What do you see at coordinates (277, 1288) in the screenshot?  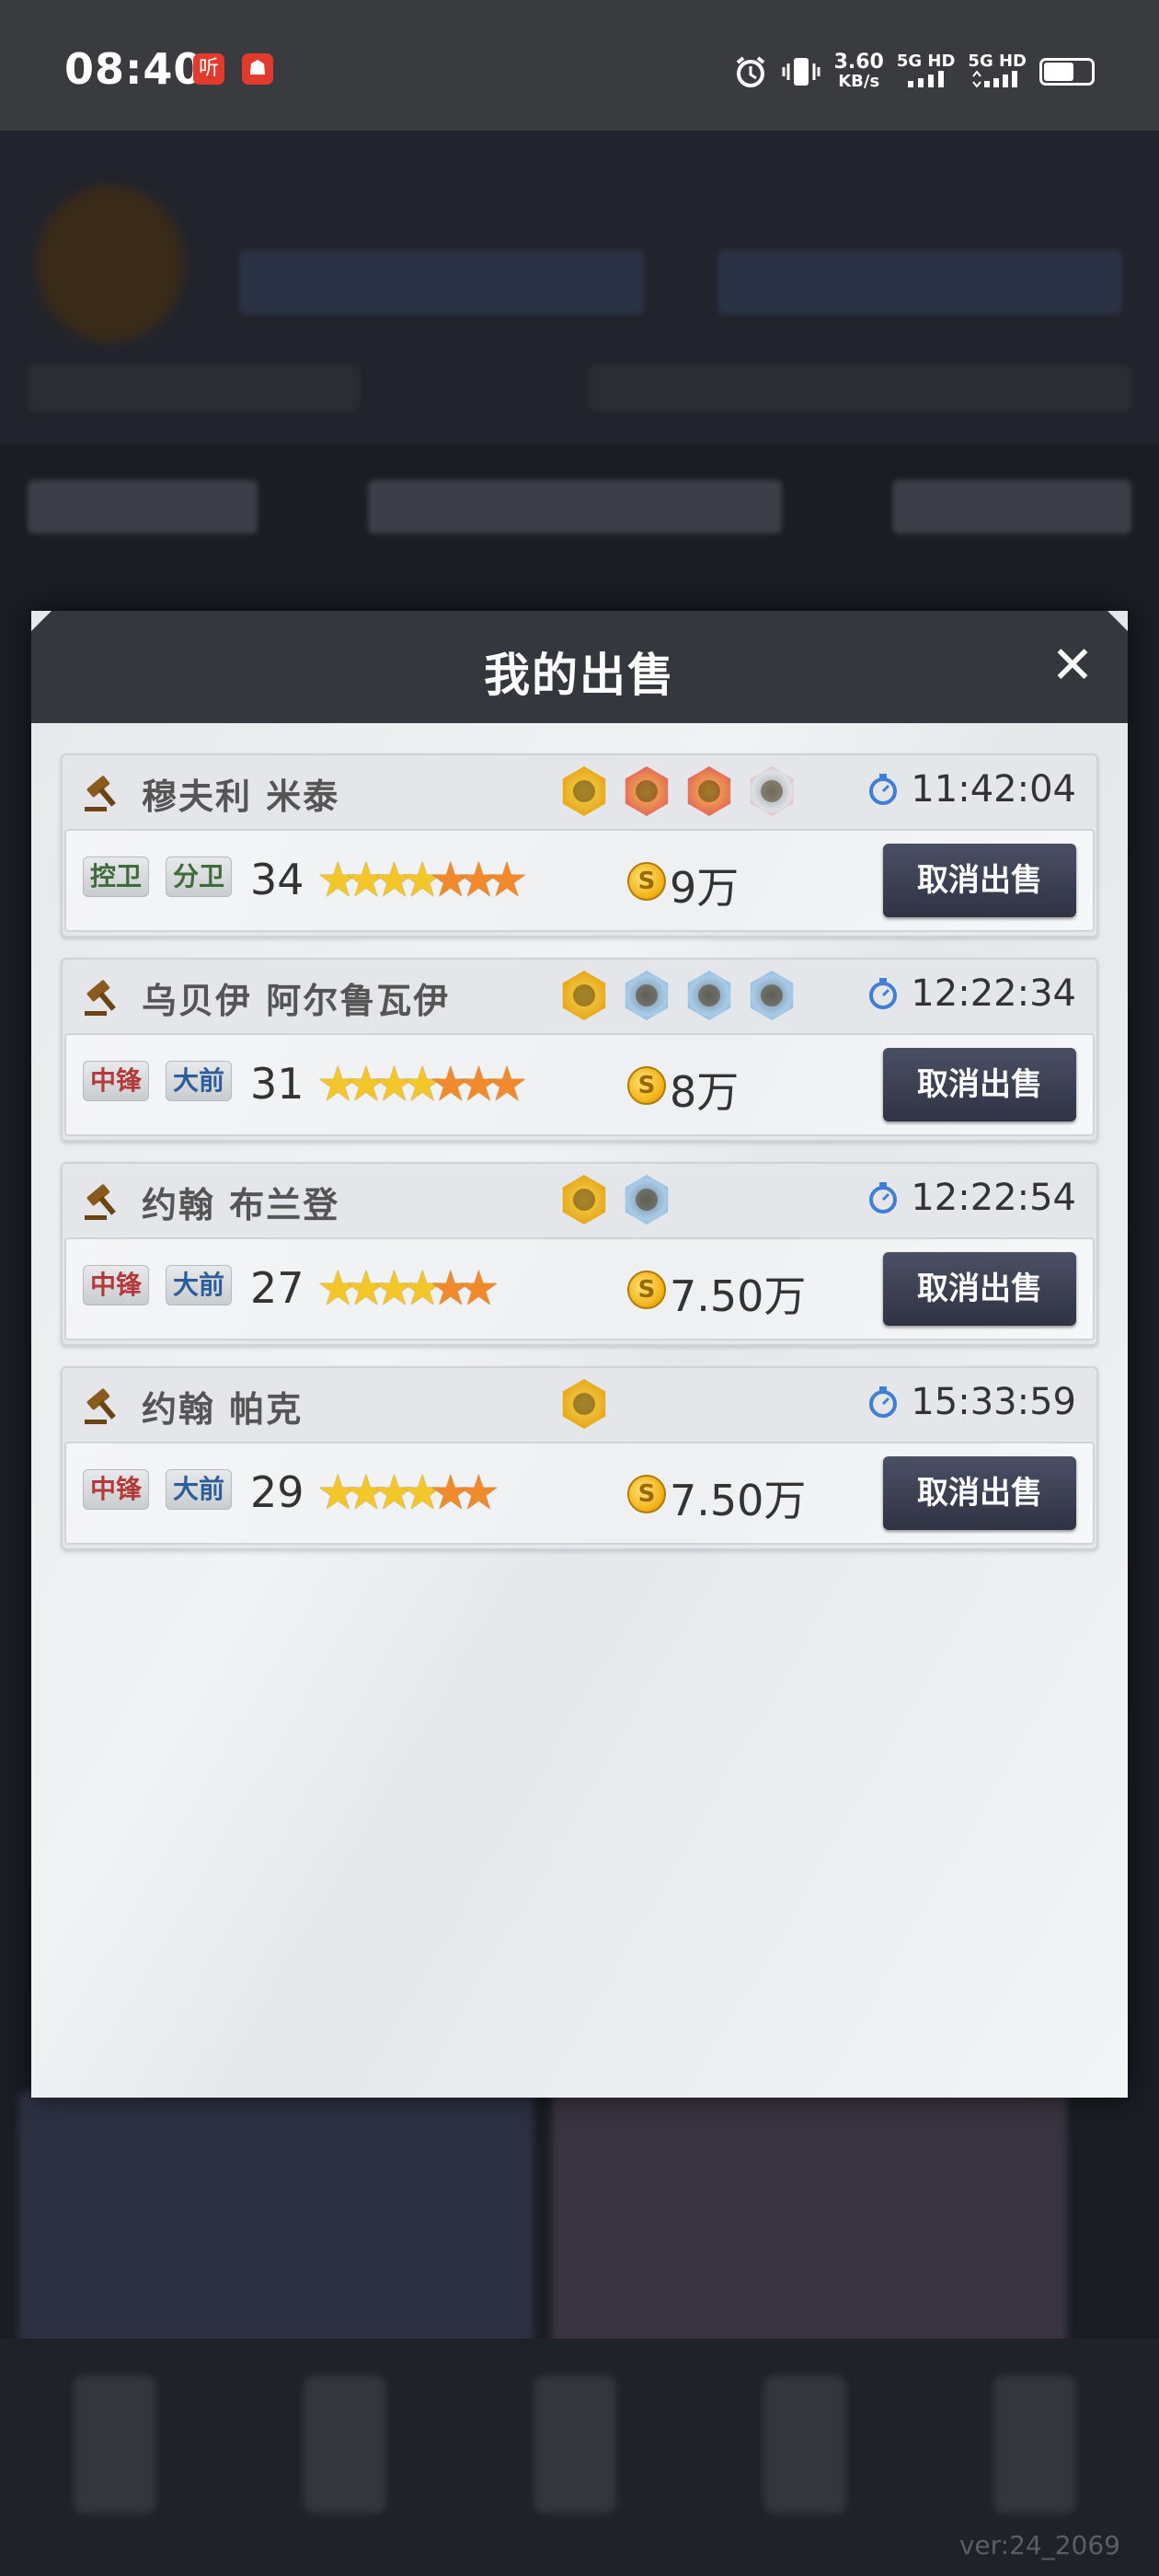 I see `player-rating: 27` at bounding box center [277, 1288].